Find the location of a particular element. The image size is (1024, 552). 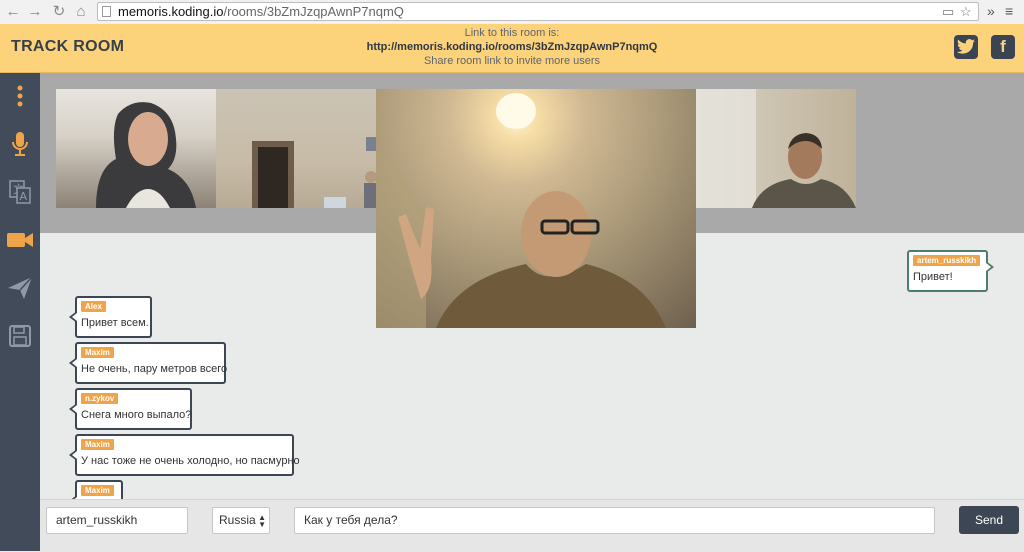

extensions-chevron-icon: » is located at coordinates (991, 11).